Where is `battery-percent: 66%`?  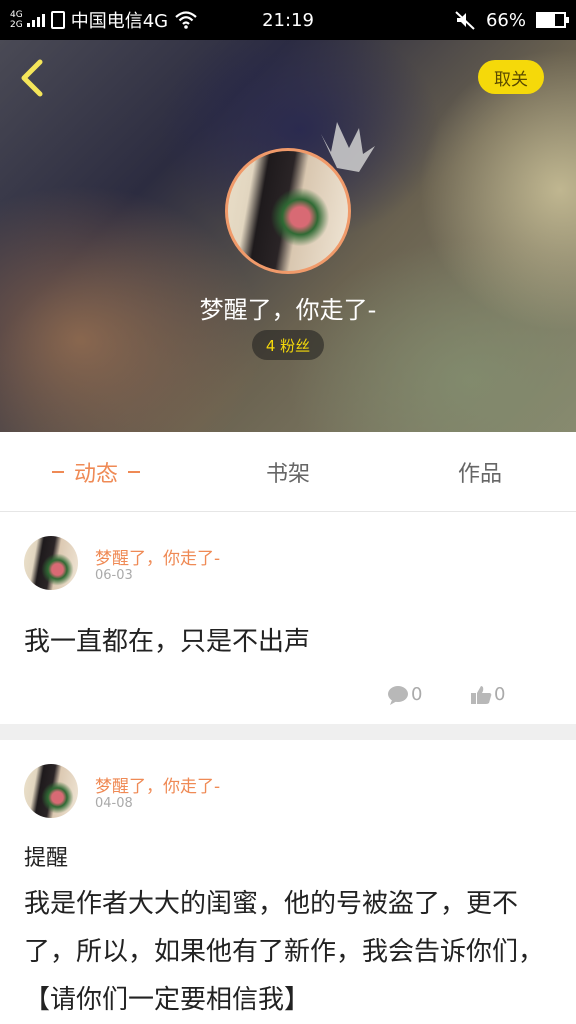
battery-percent: 66% is located at coordinates (505, 20).